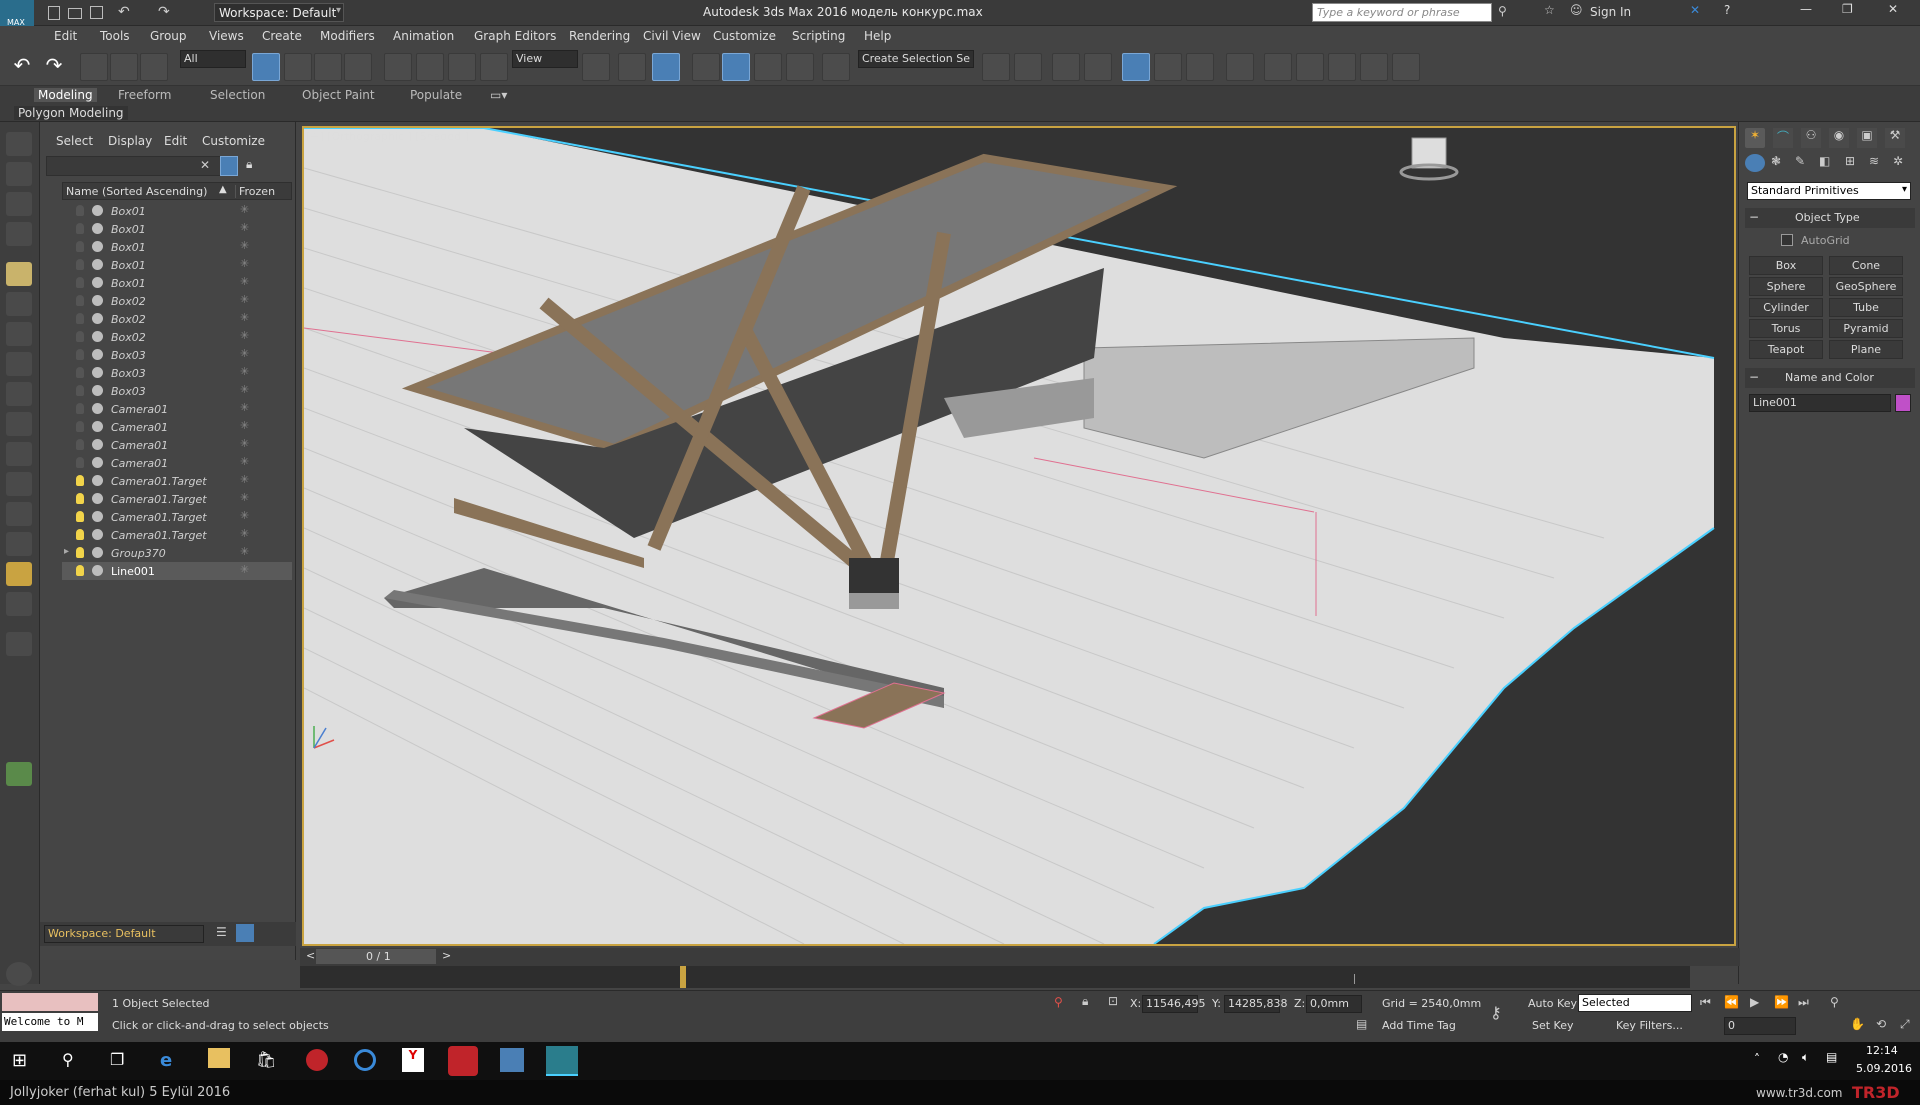 This screenshot has width=1920, height=1105. Describe the element at coordinates (398, 67) in the screenshot. I see `move-tool-button` at that location.